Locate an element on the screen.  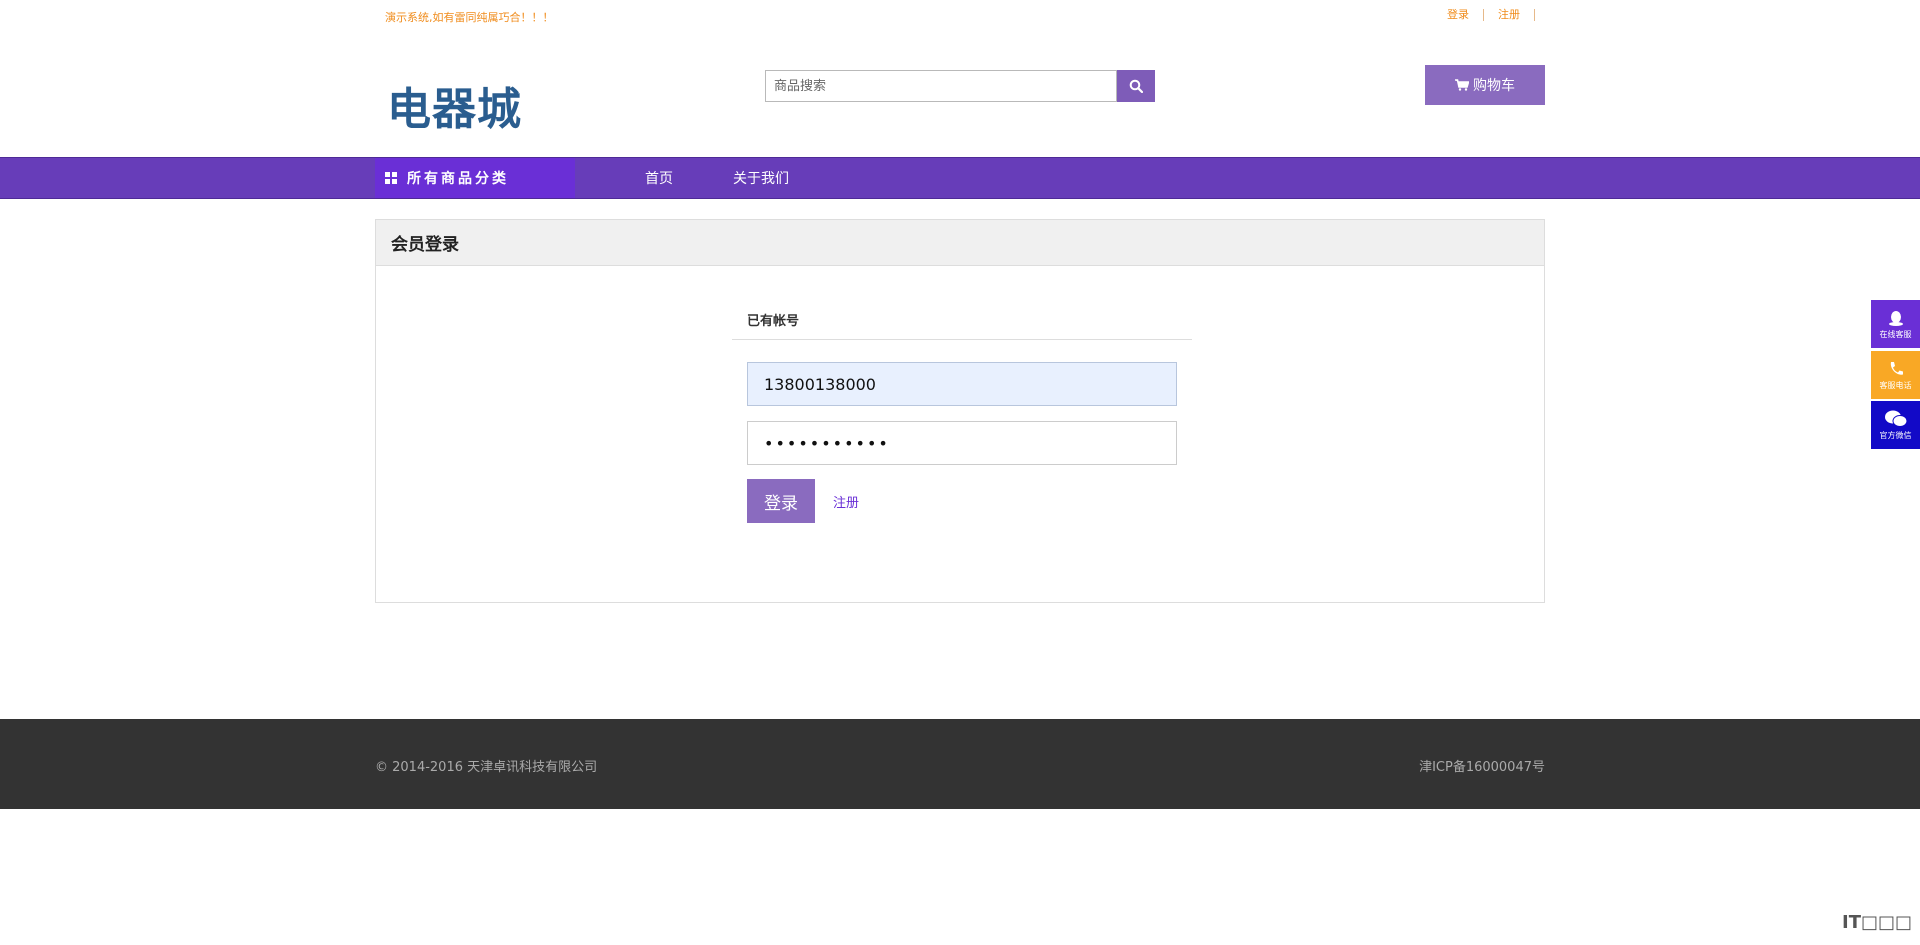
watermark: IT□□□ is located at coordinates (1877, 922).